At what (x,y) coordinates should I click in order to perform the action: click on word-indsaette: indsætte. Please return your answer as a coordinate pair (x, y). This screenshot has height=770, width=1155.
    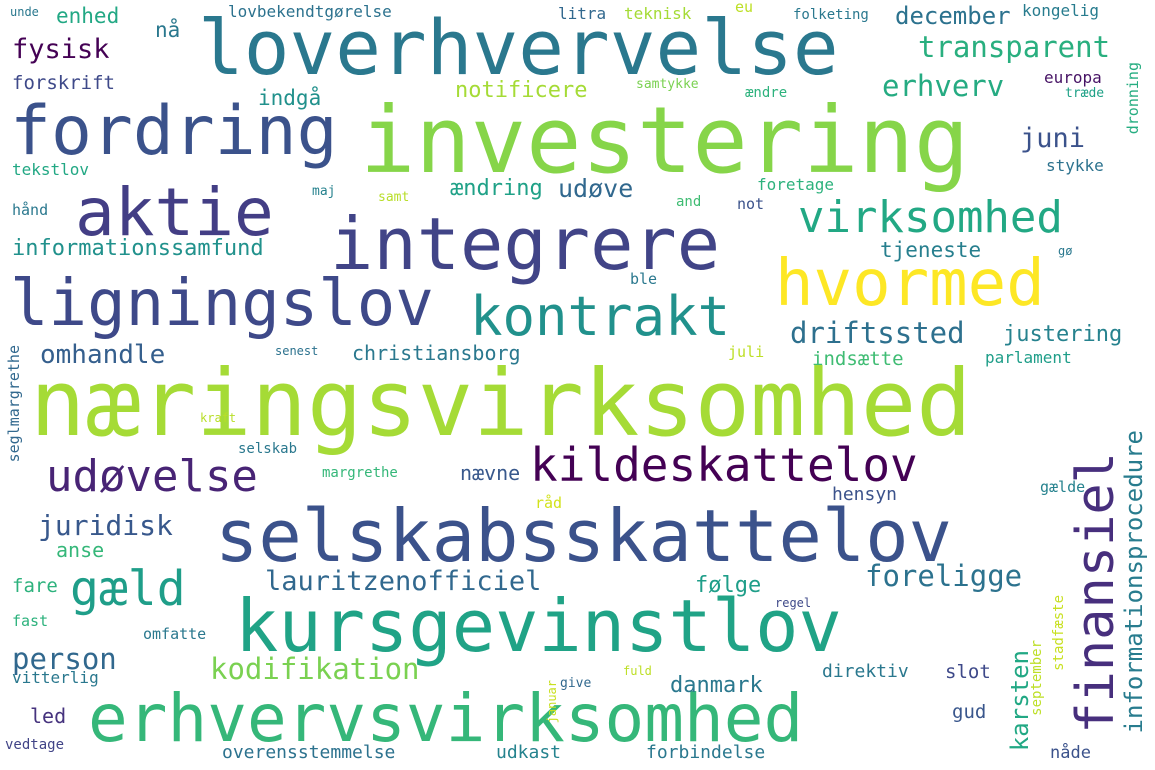
    Looking at the image, I should click on (858, 359).